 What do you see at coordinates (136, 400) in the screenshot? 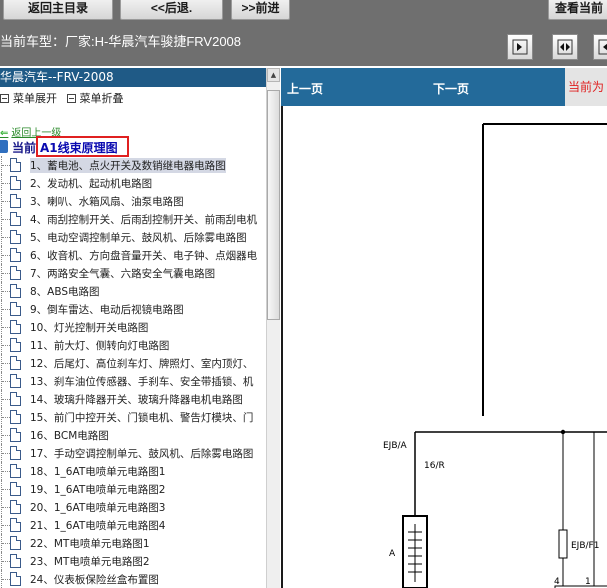
I see `tree-item-label: 14、玻璃升降器开关、玻璃升降器电机电路图` at bounding box center [136, 400].